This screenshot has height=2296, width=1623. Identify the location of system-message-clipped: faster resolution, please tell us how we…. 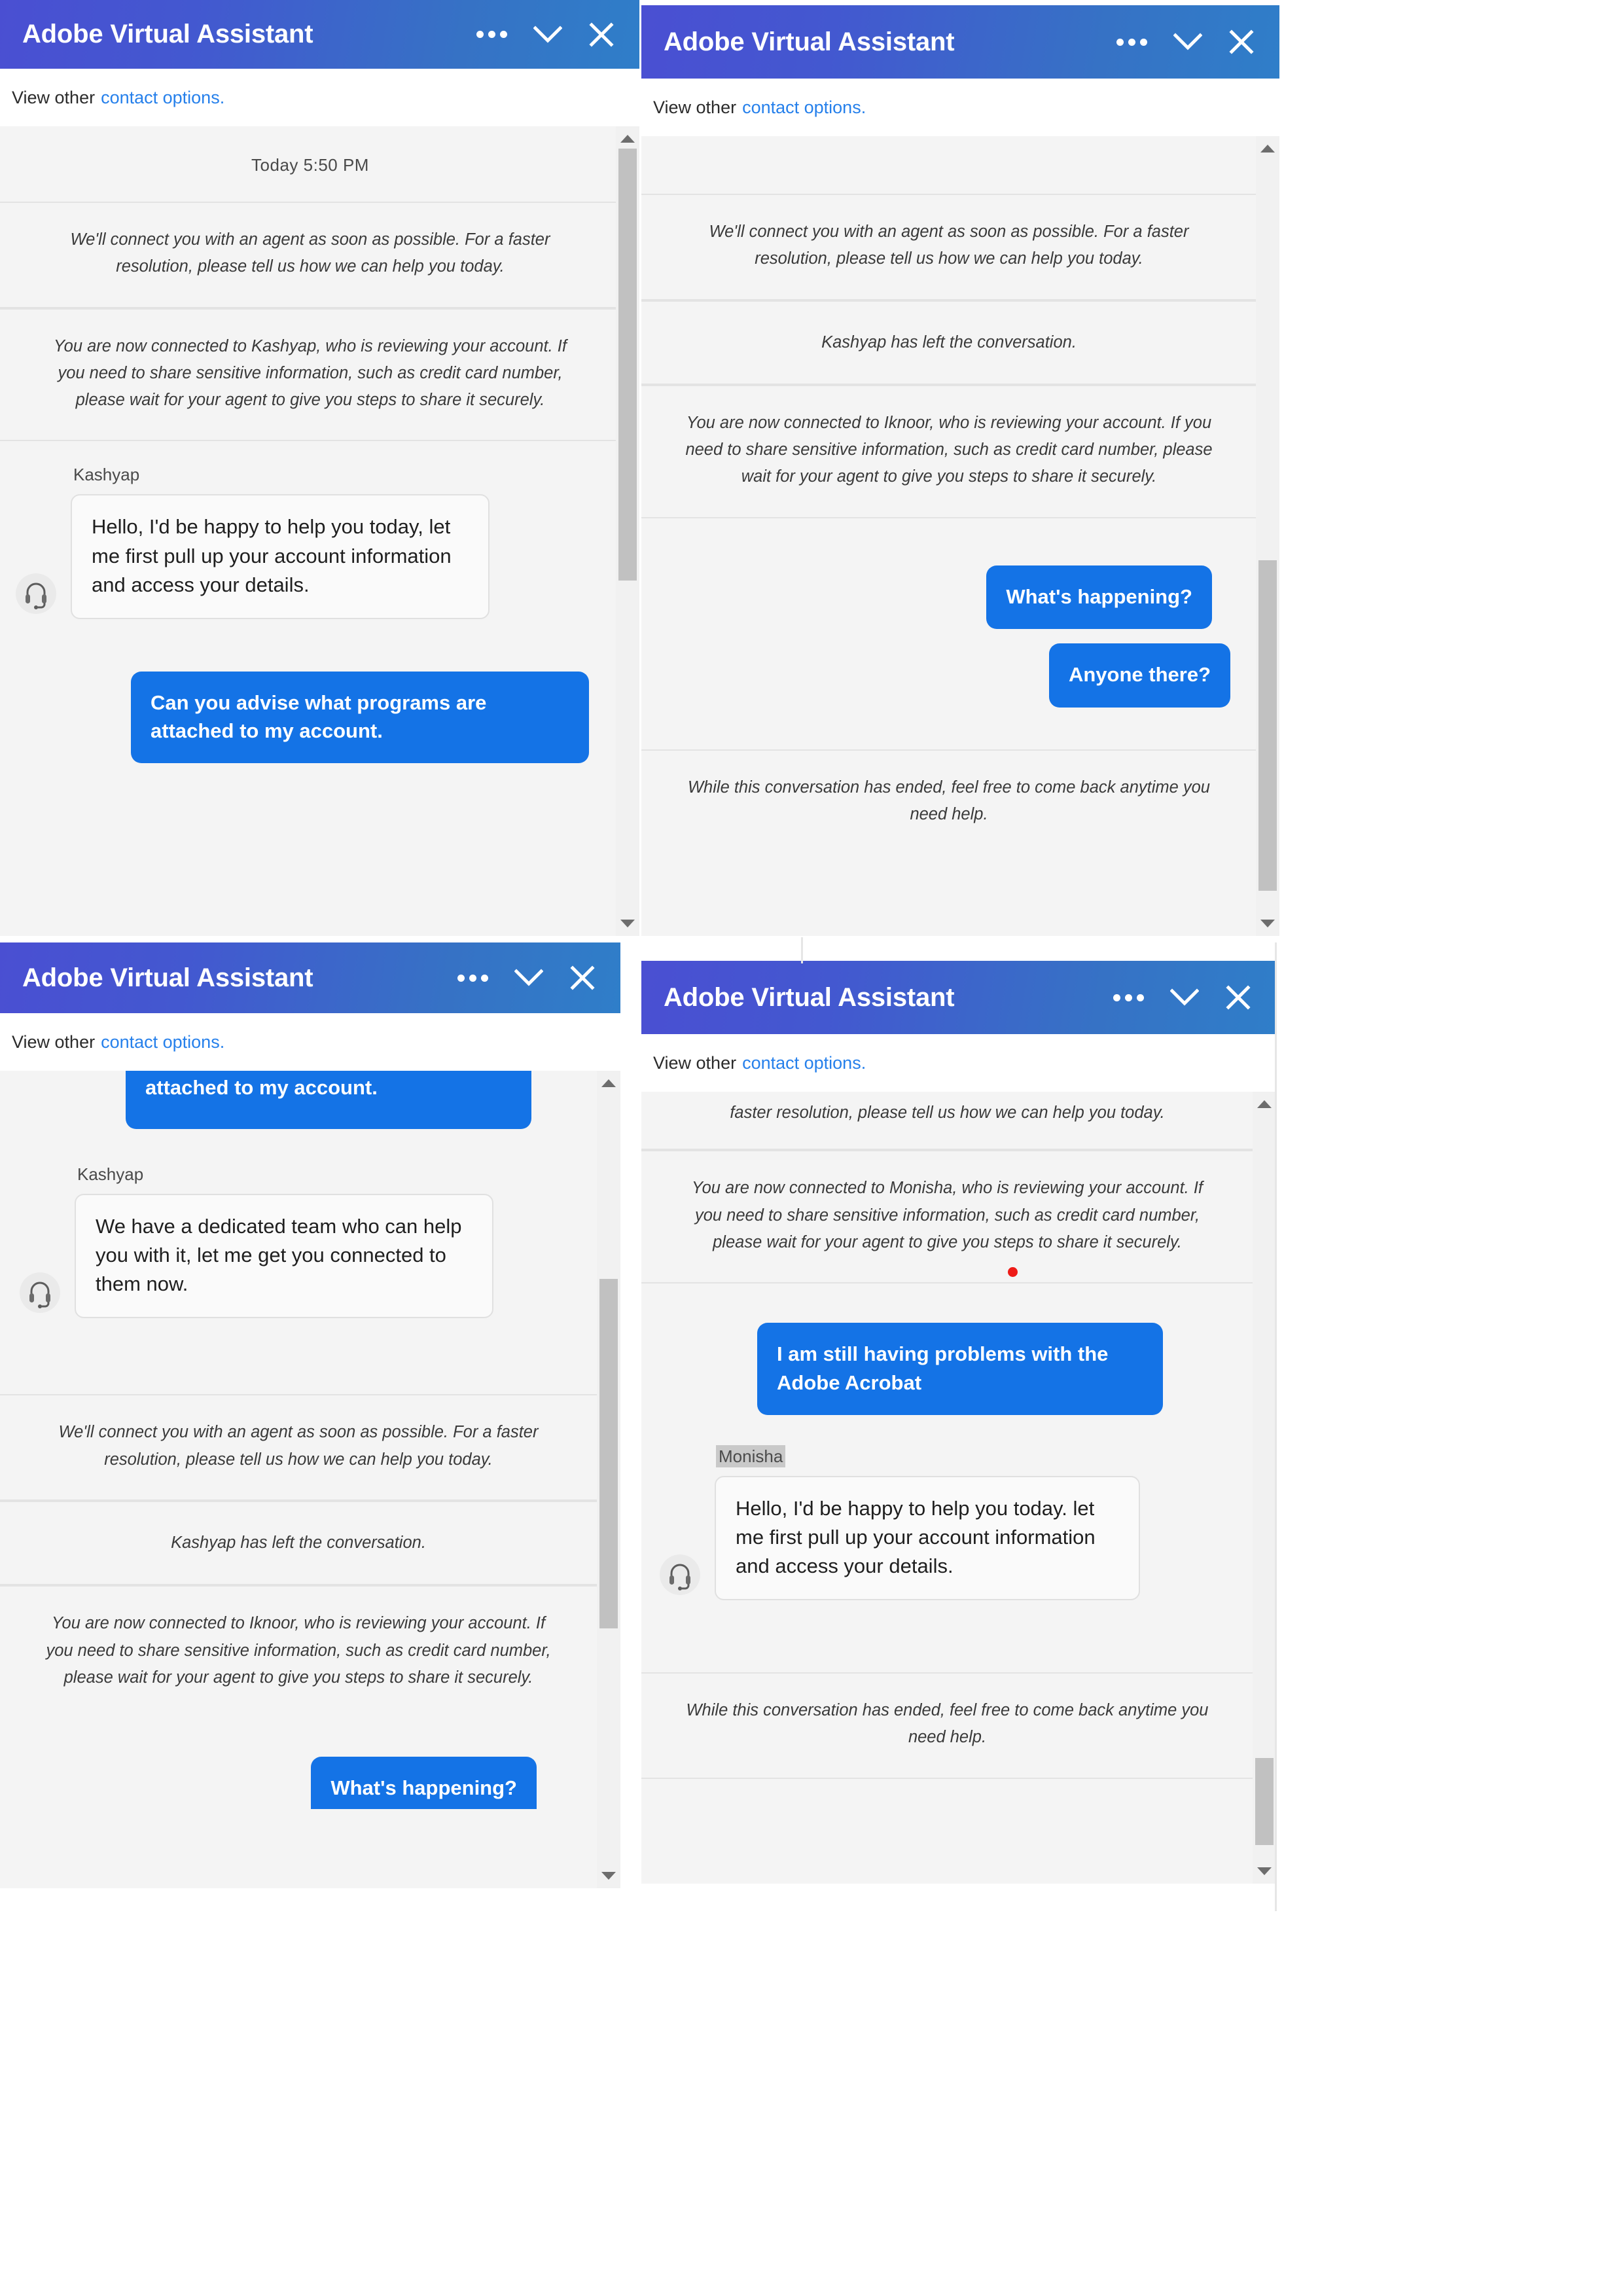
(947, 1121).